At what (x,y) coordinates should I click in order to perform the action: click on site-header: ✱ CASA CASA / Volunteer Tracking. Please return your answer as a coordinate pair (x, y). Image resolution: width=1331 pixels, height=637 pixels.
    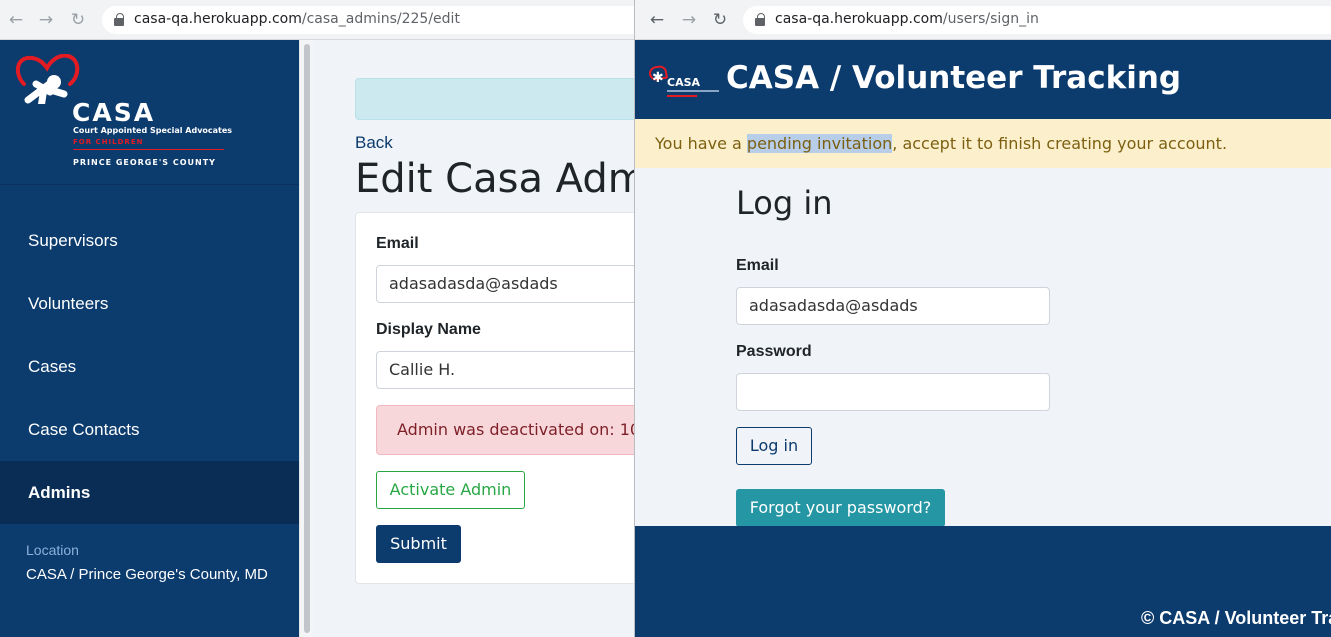
    Looking at the image, I should click on (983, 79).